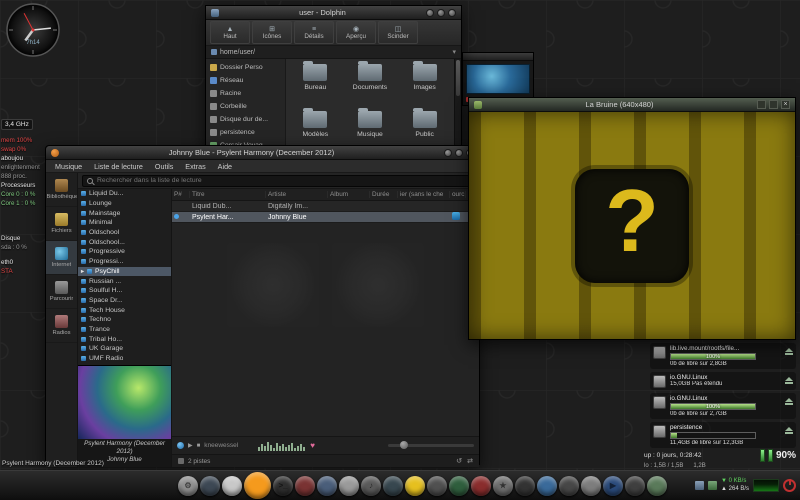  What do you see at coordinates (398, 32) in the screenshot?
I see `toolbar-button: ◫ Scinder` at bounding box center [398, 32].